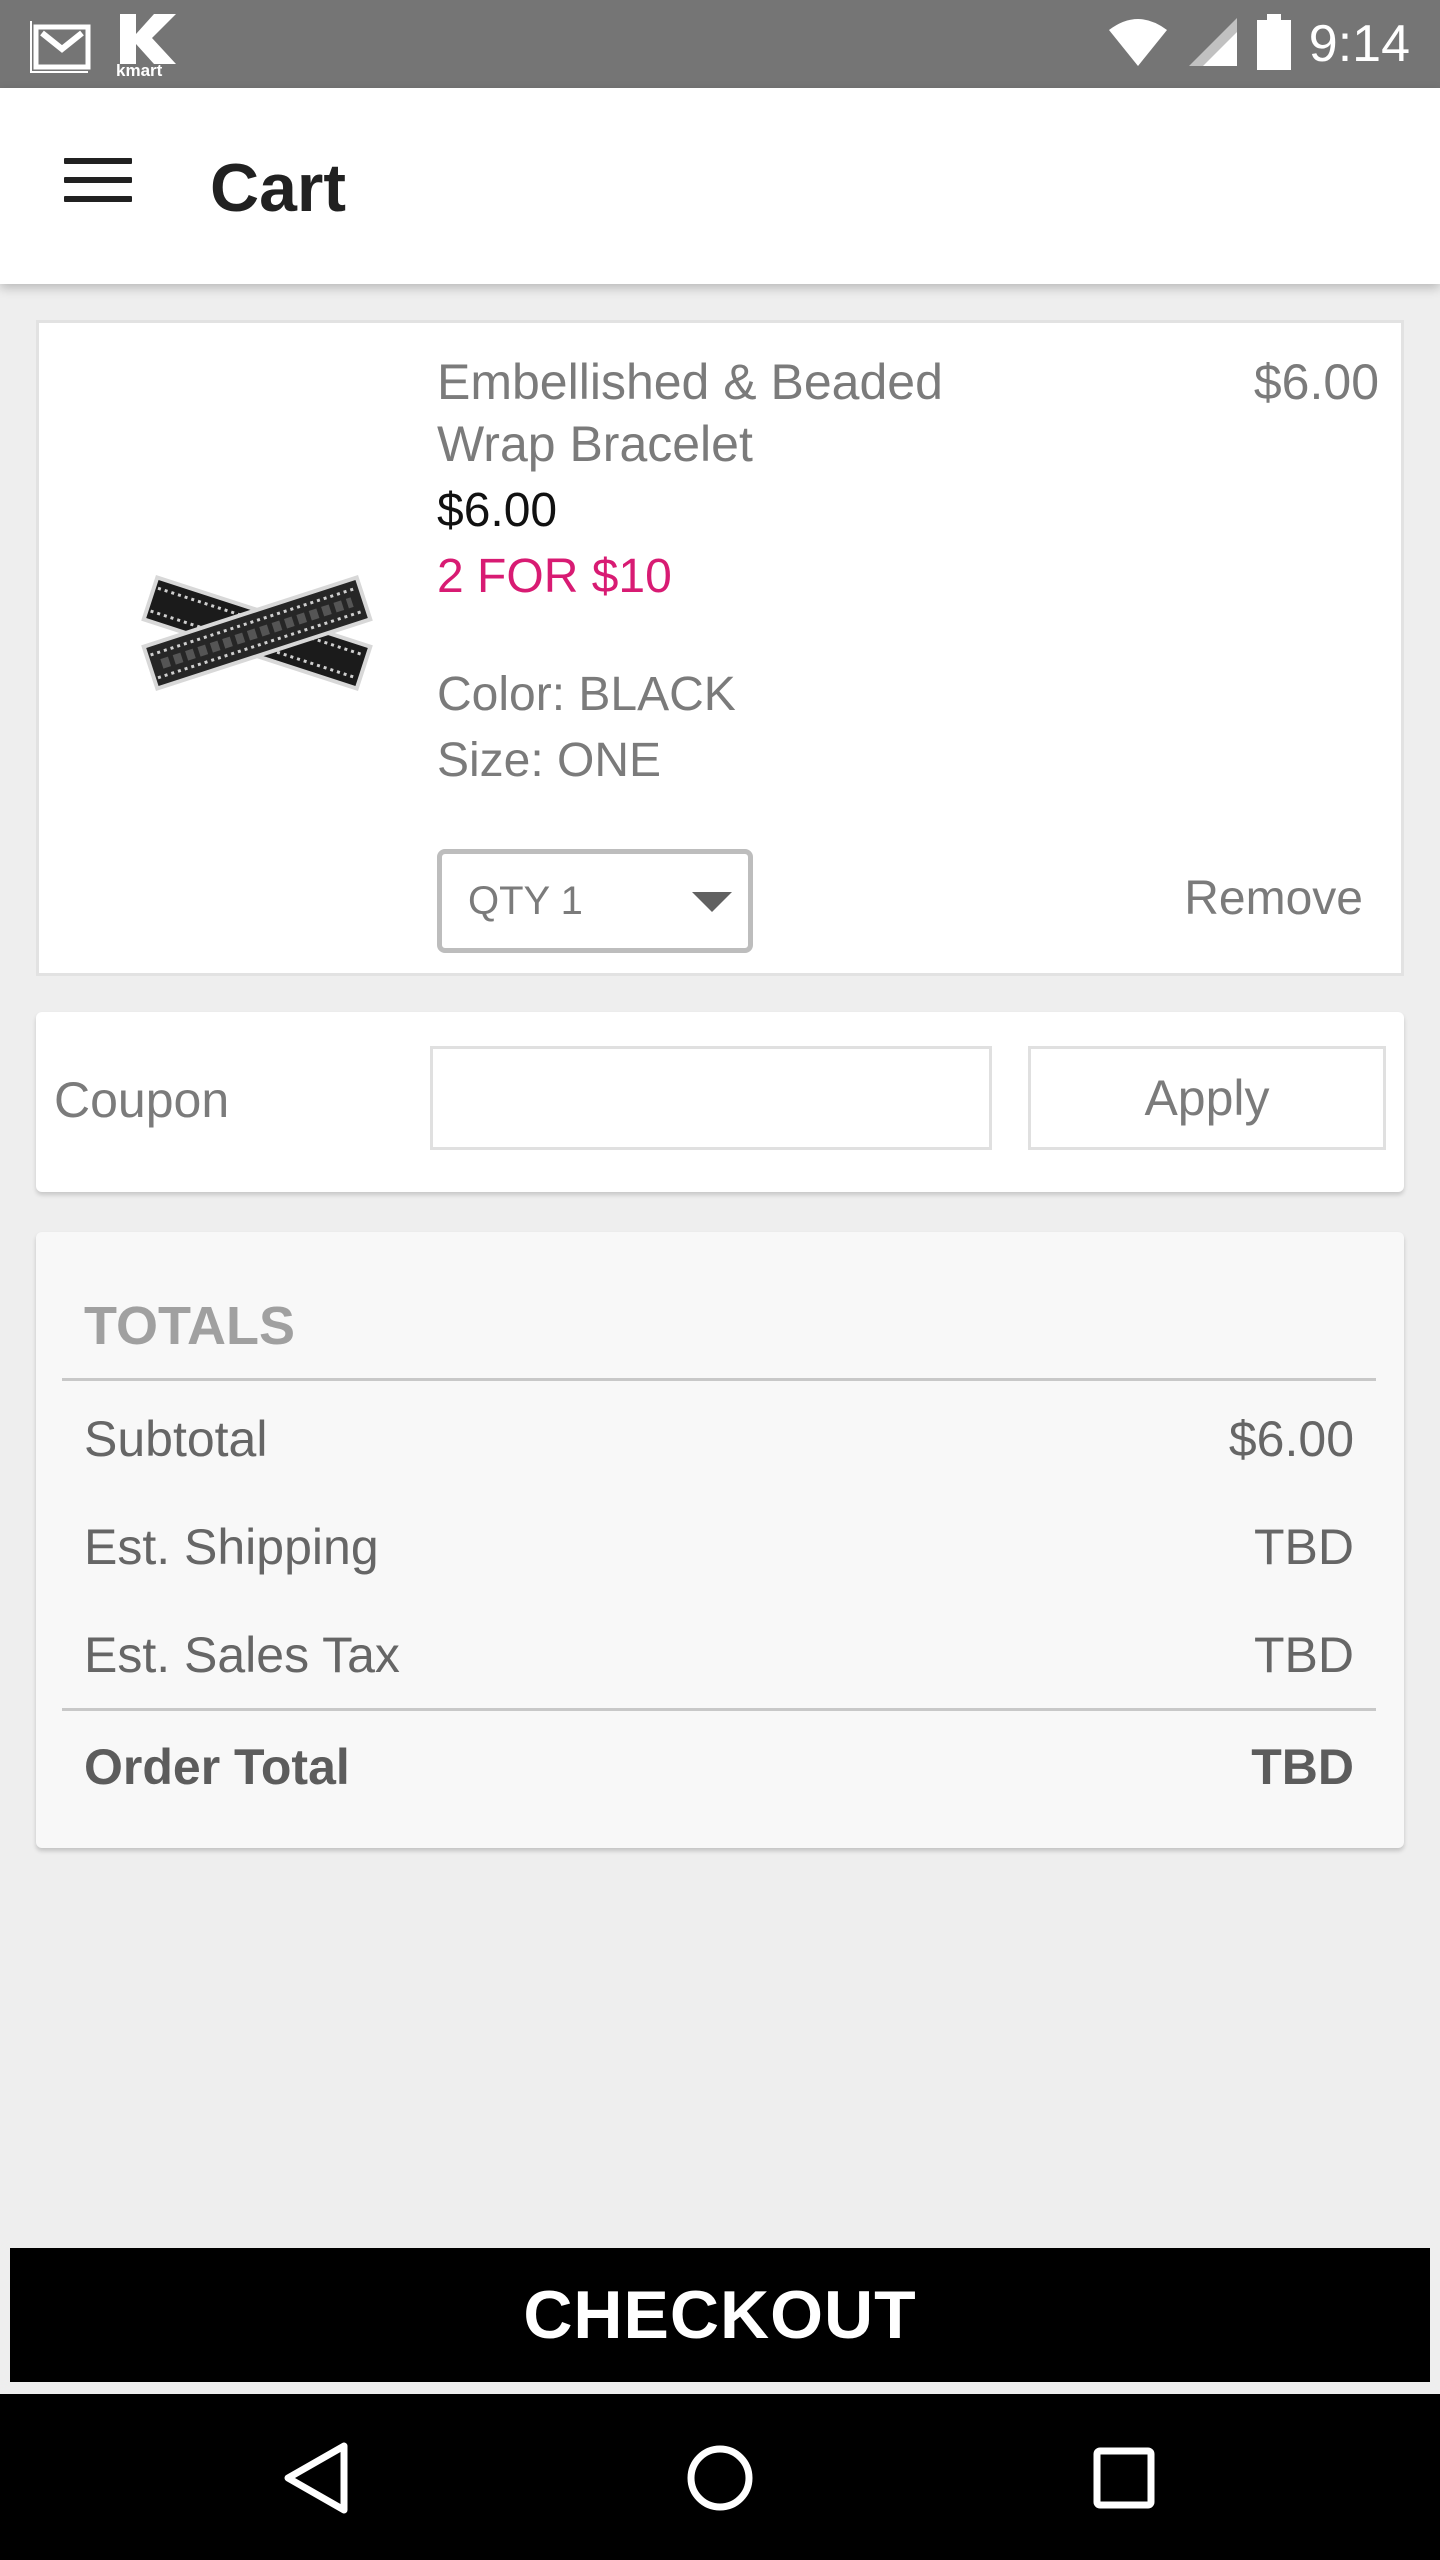  I want to click on page-title: Cart, so click(278, 188).